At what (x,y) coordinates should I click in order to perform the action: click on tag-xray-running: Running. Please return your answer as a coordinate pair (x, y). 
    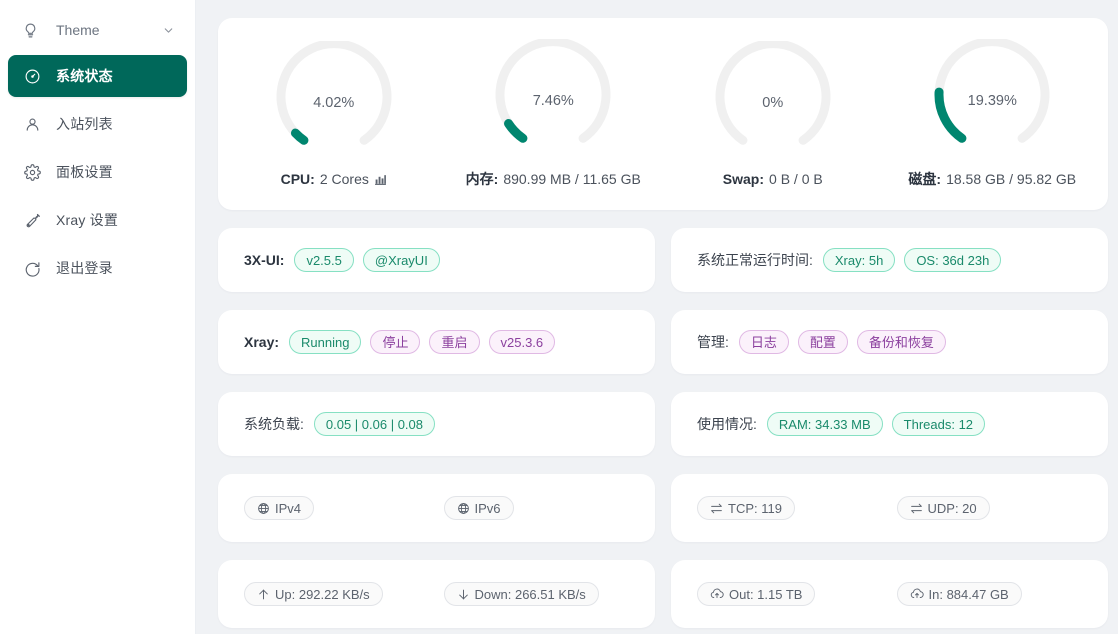
    Looking at the image, I should click on (325, 342).